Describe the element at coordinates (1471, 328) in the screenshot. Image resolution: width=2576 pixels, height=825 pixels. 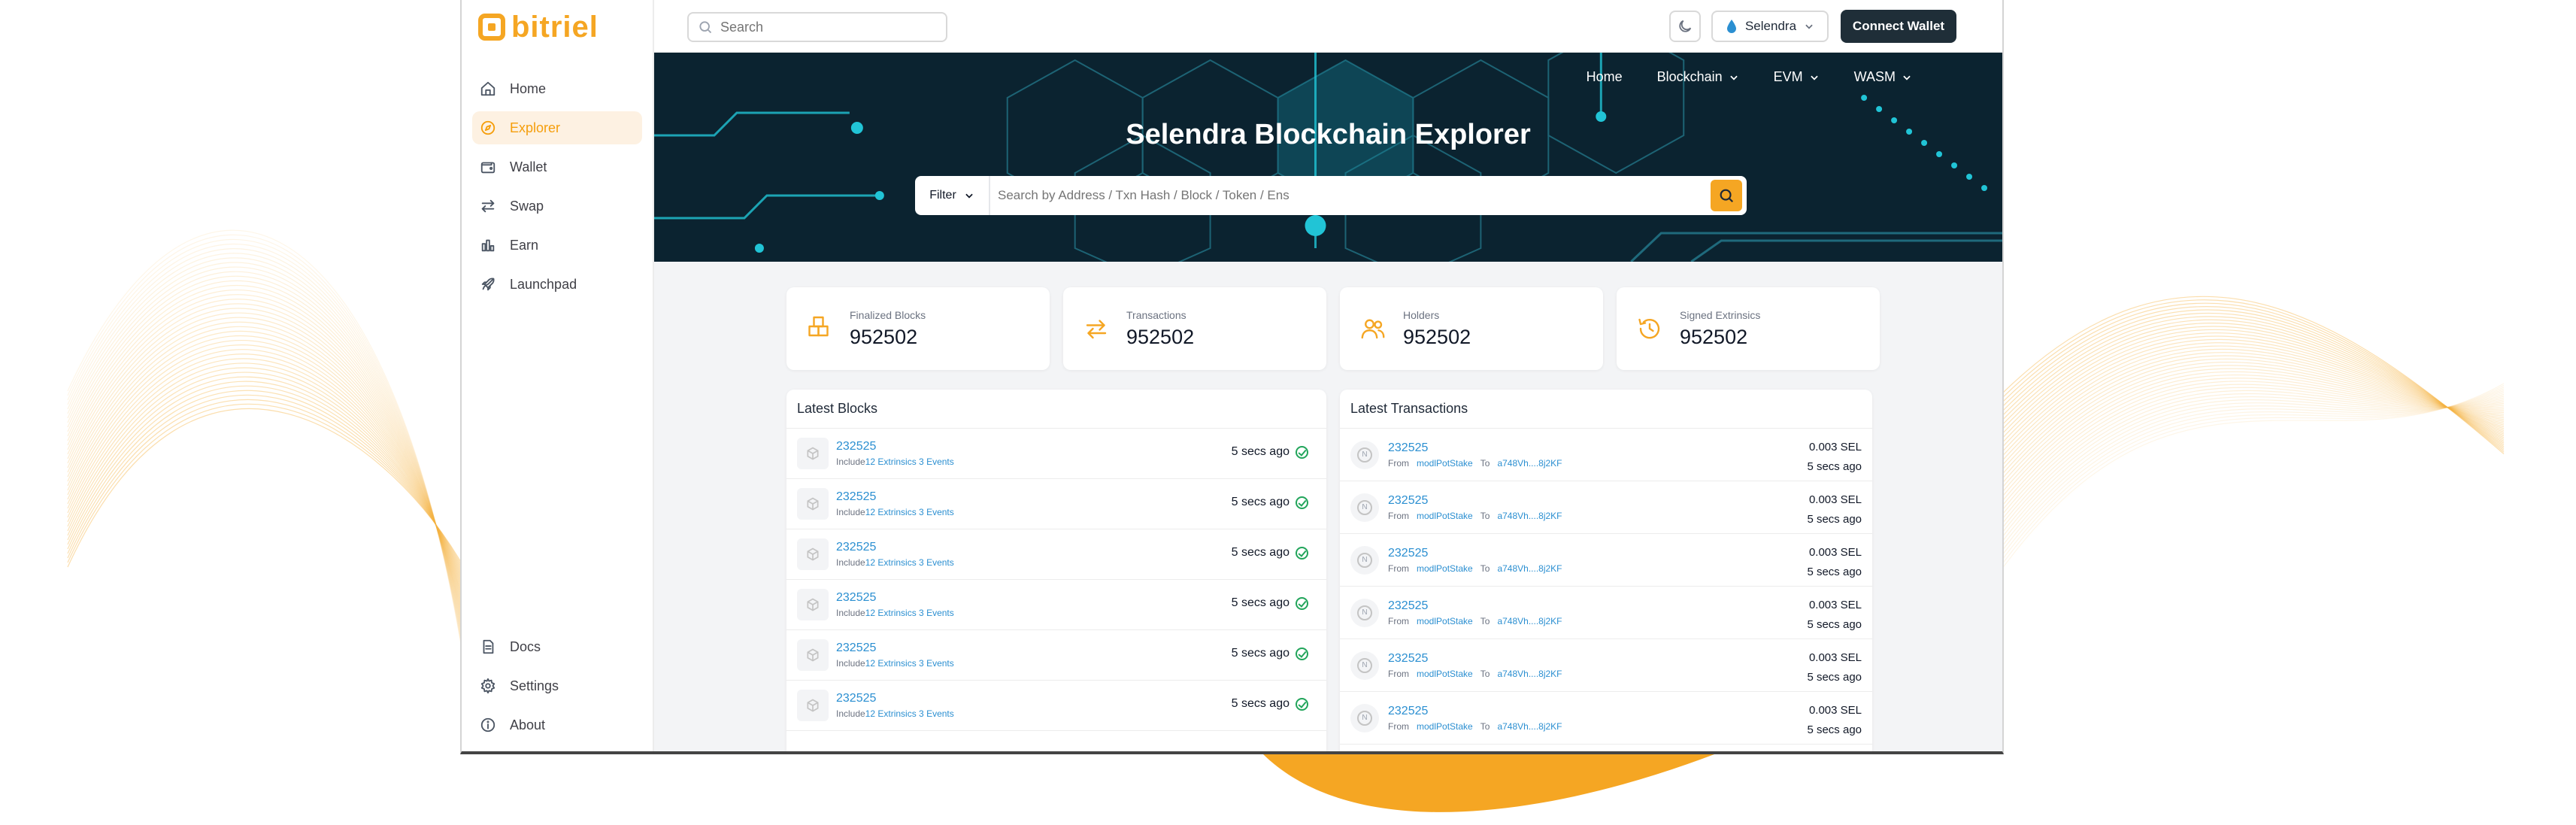
I see `stat-card: Holders 952502` at that location.